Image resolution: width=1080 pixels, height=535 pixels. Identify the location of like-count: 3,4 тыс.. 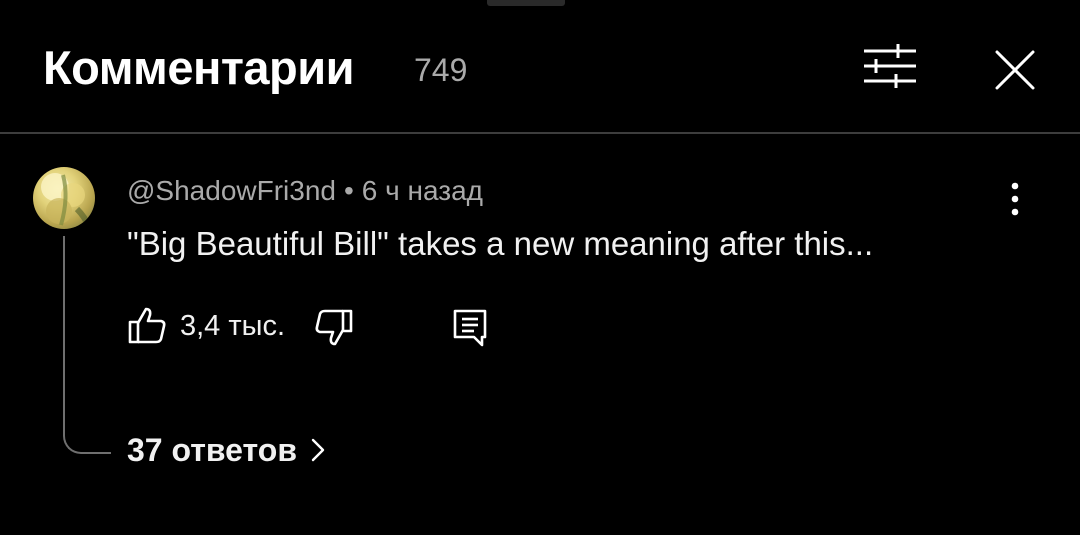
(233, 326).